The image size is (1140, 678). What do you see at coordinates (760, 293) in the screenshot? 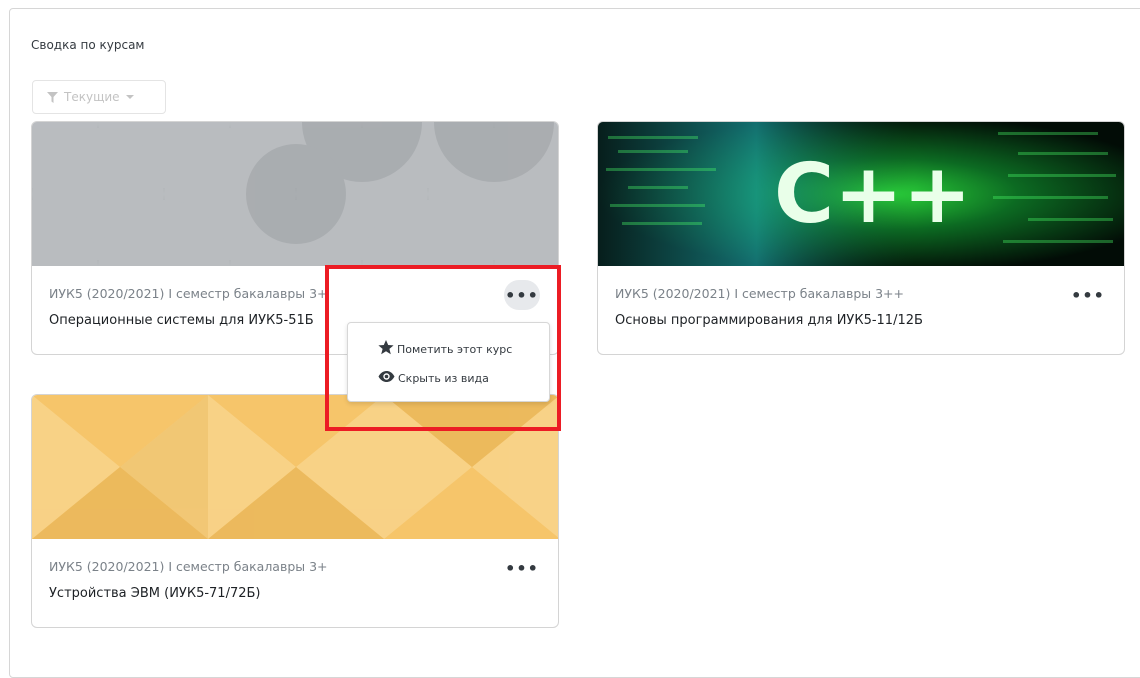
I see `course-category: ИУК5 (2020/2021) I семестр бакалавры 3++` at bounding box center [760, 293].